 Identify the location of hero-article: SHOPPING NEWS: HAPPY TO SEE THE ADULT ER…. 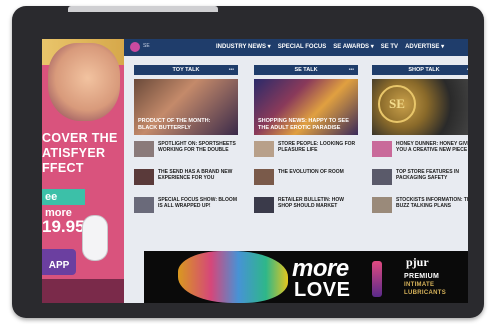
(306, 107).